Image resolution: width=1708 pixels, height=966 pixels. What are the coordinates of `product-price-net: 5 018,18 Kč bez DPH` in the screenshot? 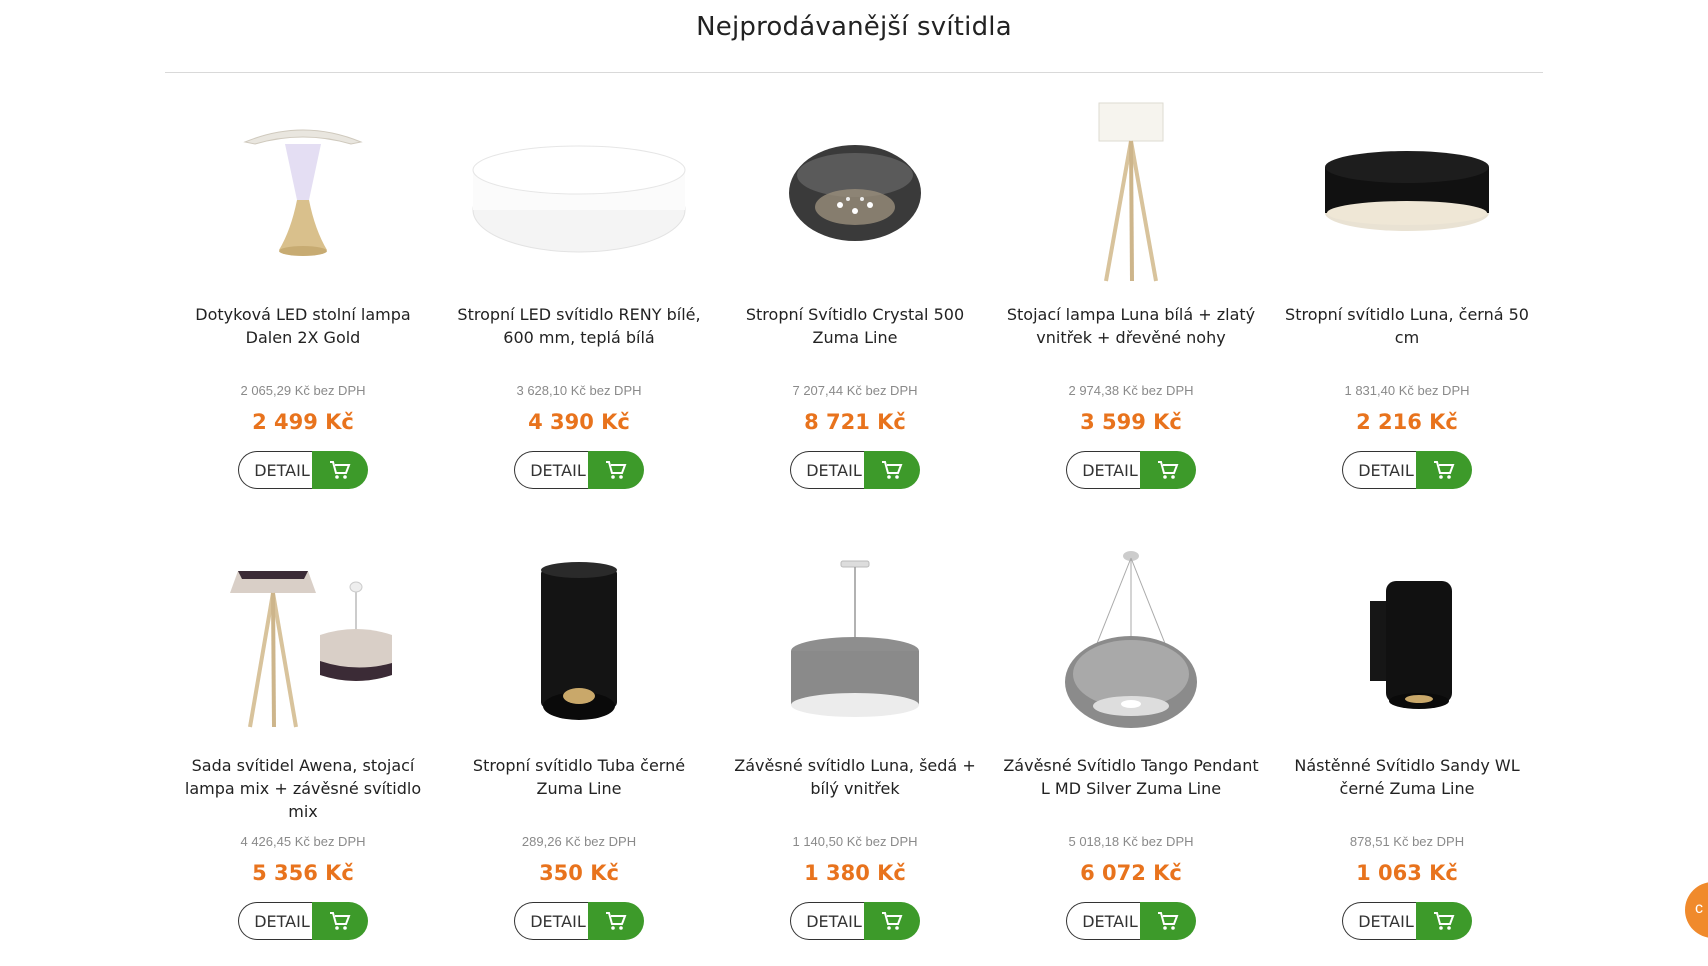 It's located at (1131, 841).